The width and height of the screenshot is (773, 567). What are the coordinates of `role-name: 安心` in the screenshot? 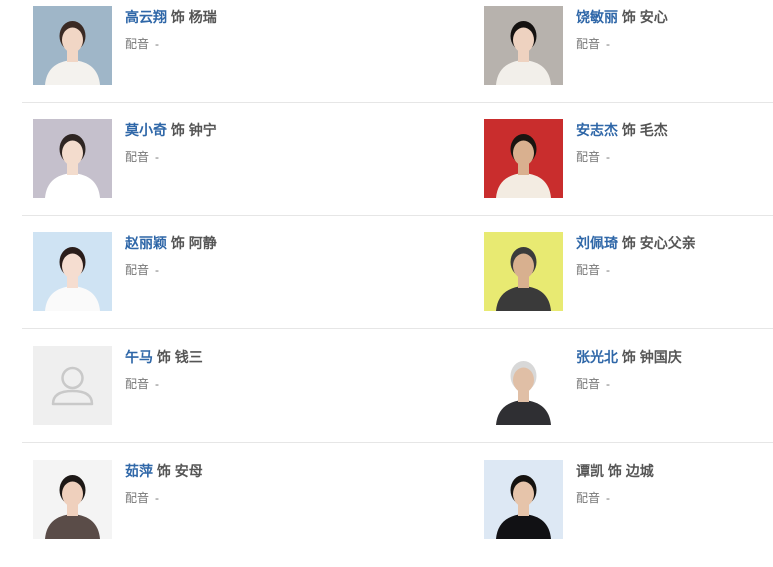 It's located at (653, 17).